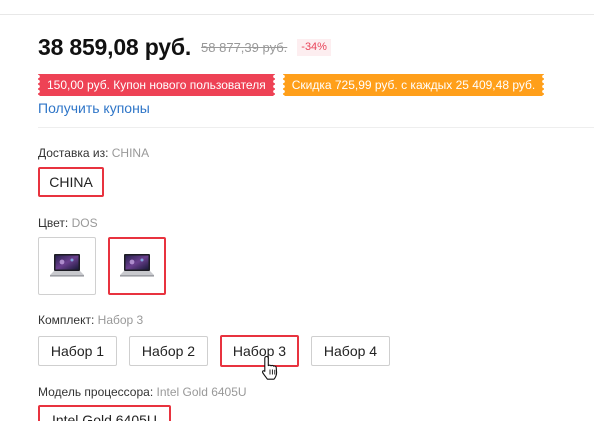 This screenshot has height=421, width=594. What do you see at coordinates (120, 320) in the screenshot?
I see `bundle-value: Набор 3` at bounding box center [120, 320].